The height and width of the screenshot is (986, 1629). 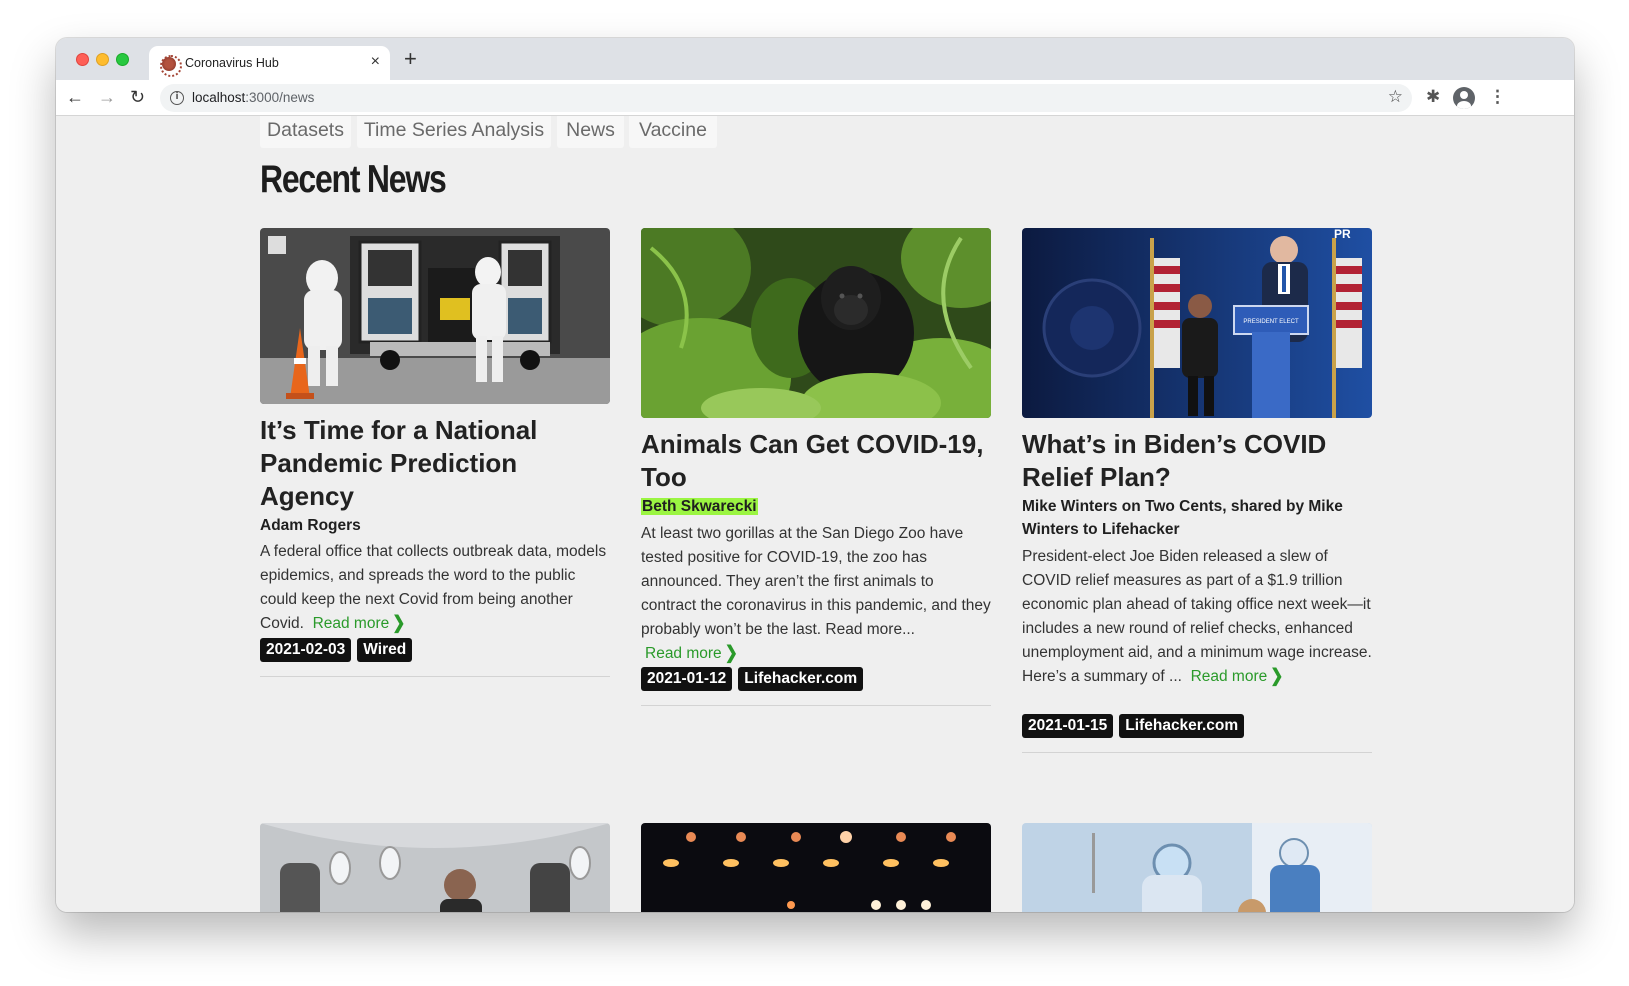 What do you see at coordinates (353, 179) in the screenshot?
I see `page-title: Recent News` at bounding box center [353, 179].